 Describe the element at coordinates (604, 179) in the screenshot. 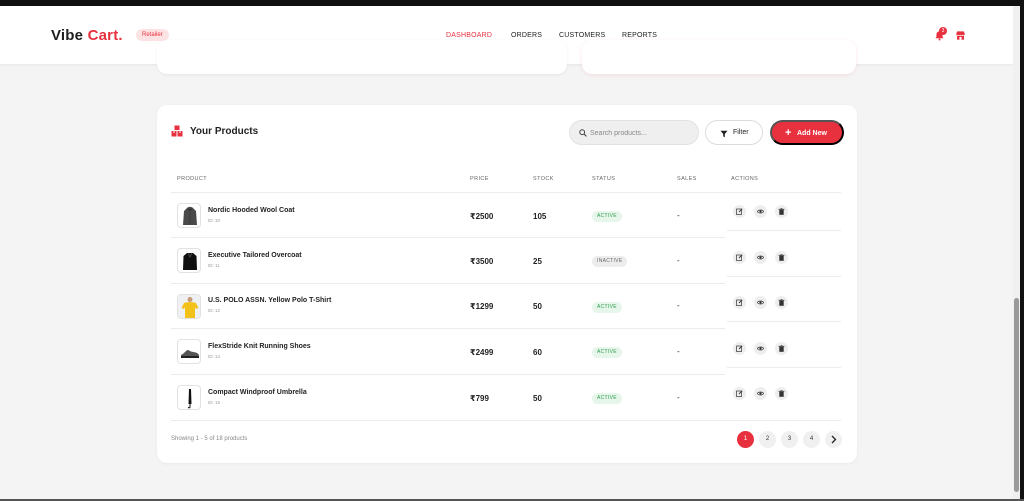

I see `column-header-status: STATUS` at that location.